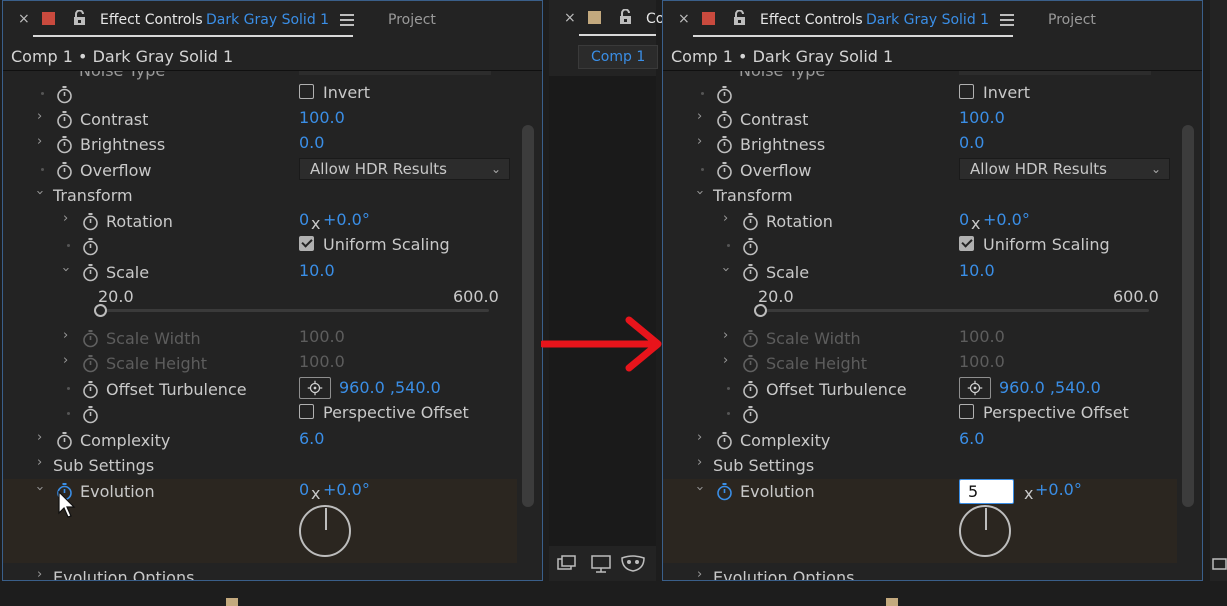 This screenshot has width=1227, height=606. I want to click on comp-tab: Comp 1, so click(618, 57).